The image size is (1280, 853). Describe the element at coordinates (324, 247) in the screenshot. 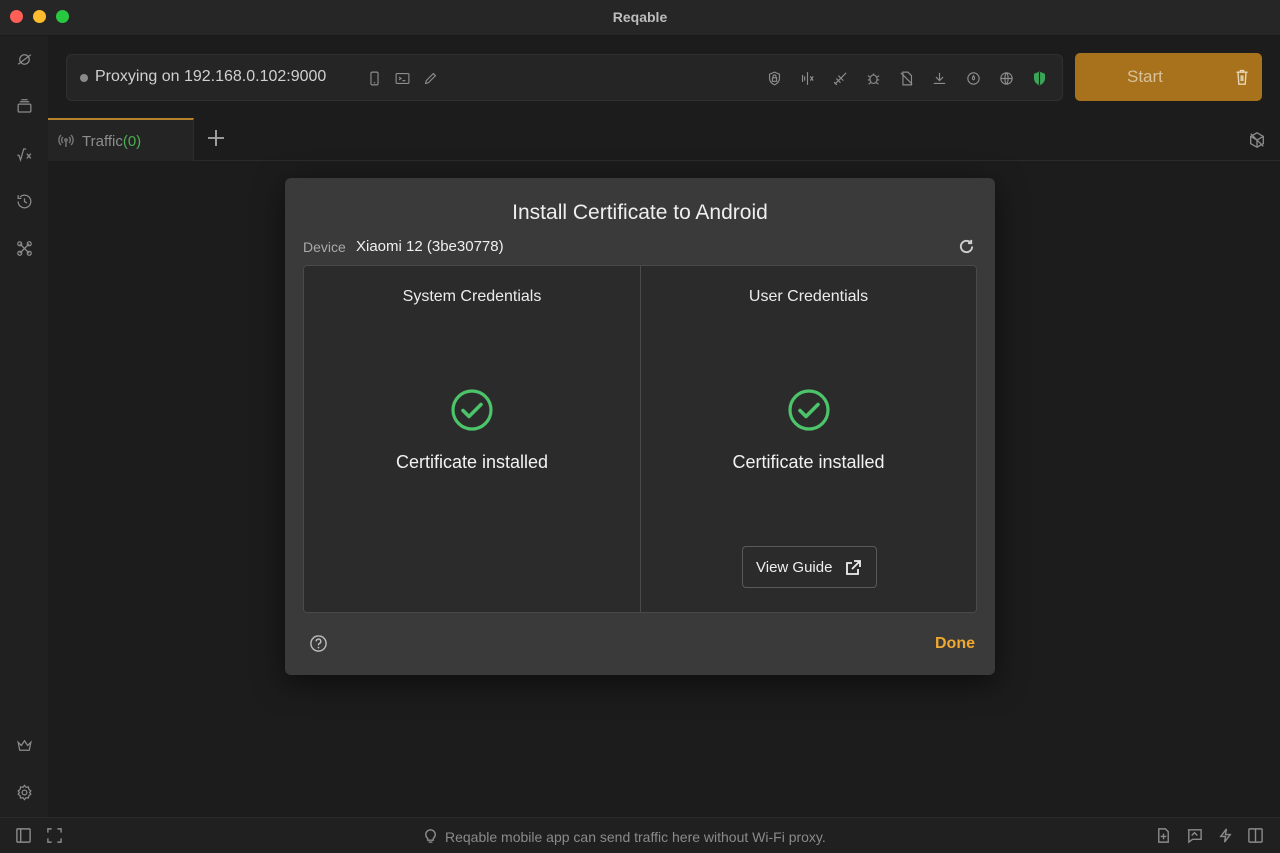

I see `device-label: Device` at that location.